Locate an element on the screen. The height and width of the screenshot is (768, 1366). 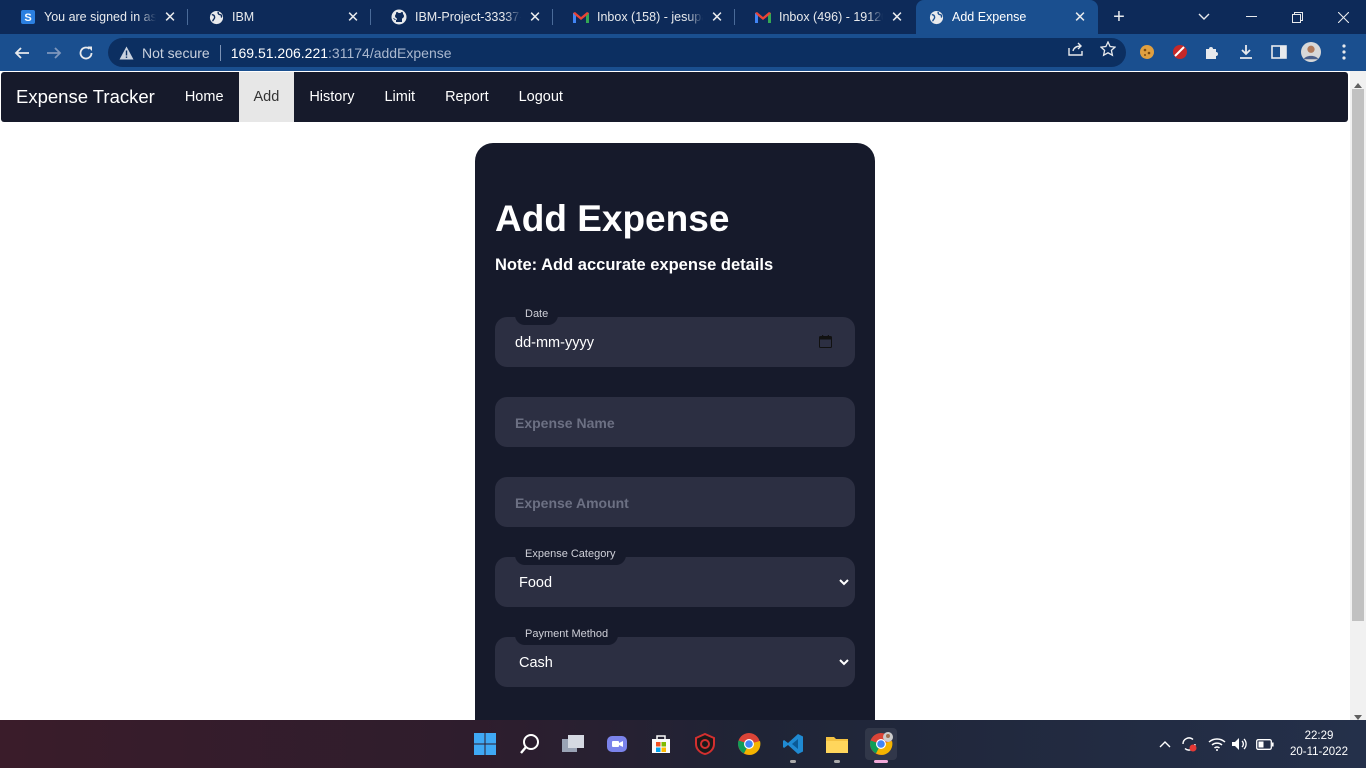
nav-add: Add is located at coordinates (266, 97).